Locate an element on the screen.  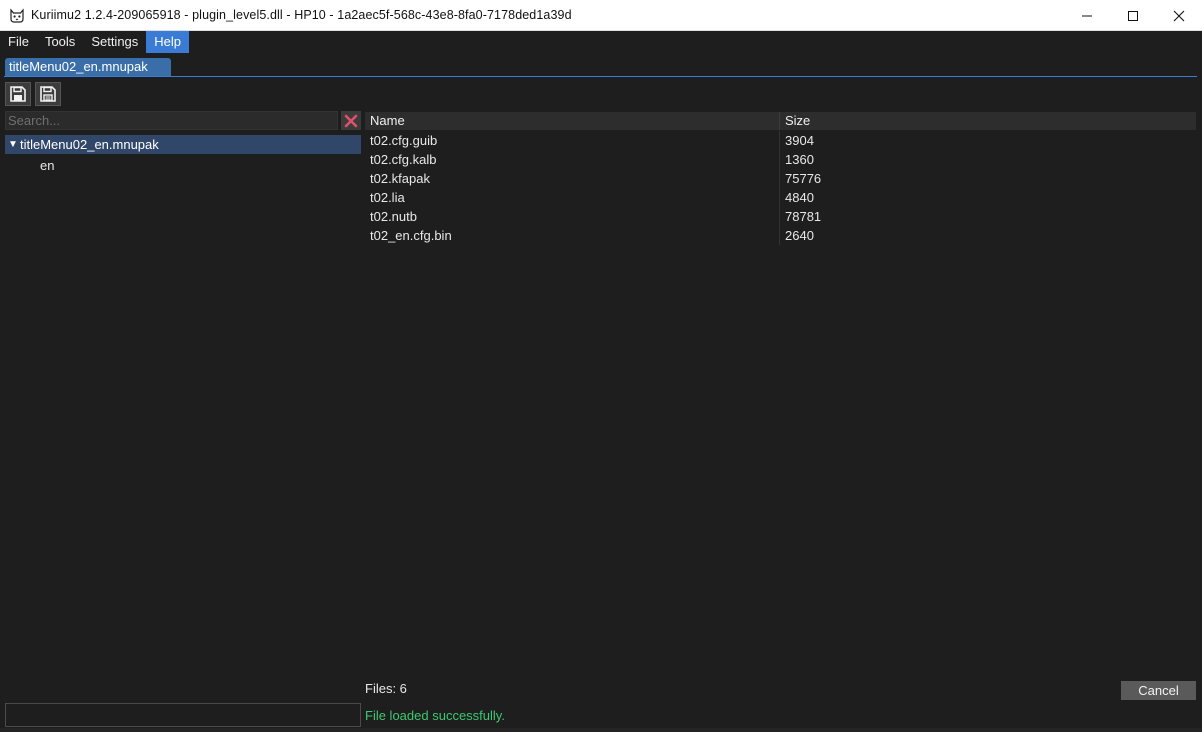
file-name-cell: t02.kfapak is located at coordinates (572, 178).